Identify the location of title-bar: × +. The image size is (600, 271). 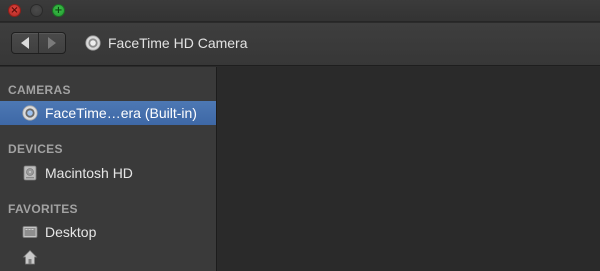
(300, 11).